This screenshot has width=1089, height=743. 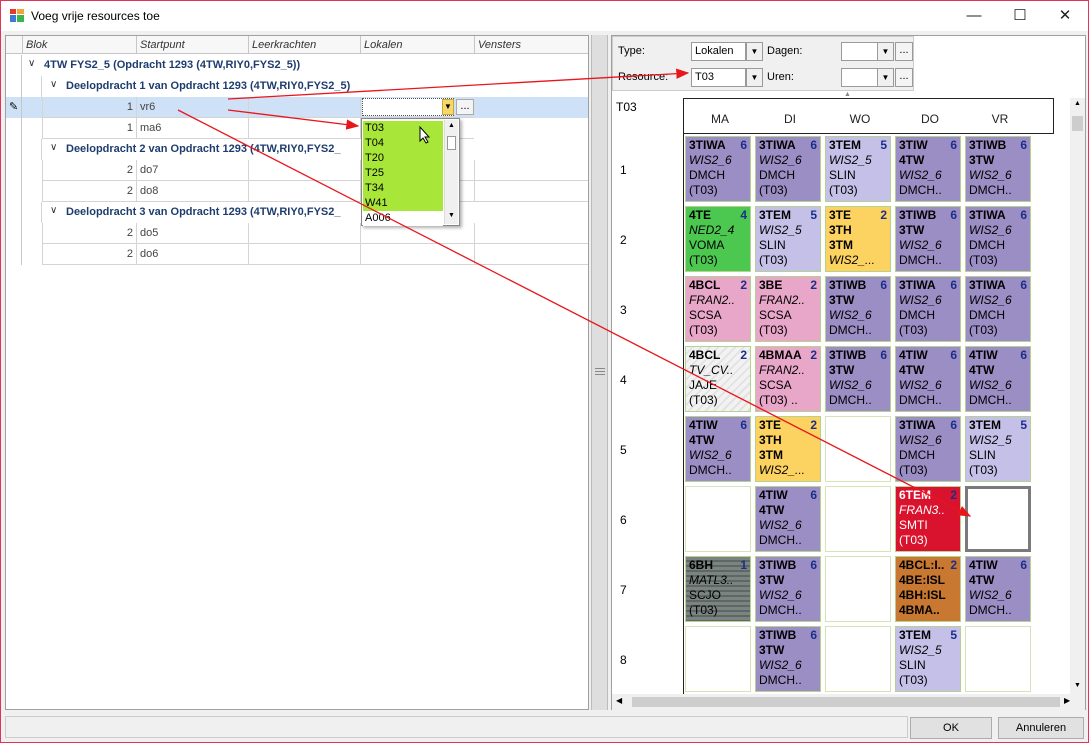 What do you see at coordinates (410, 172) in the screenshot?
I see `lokalen-dropdown-list: T03 T04 T20 T25 T34 W41 A006 ▲ ▼` at bounding box center [410, 172].